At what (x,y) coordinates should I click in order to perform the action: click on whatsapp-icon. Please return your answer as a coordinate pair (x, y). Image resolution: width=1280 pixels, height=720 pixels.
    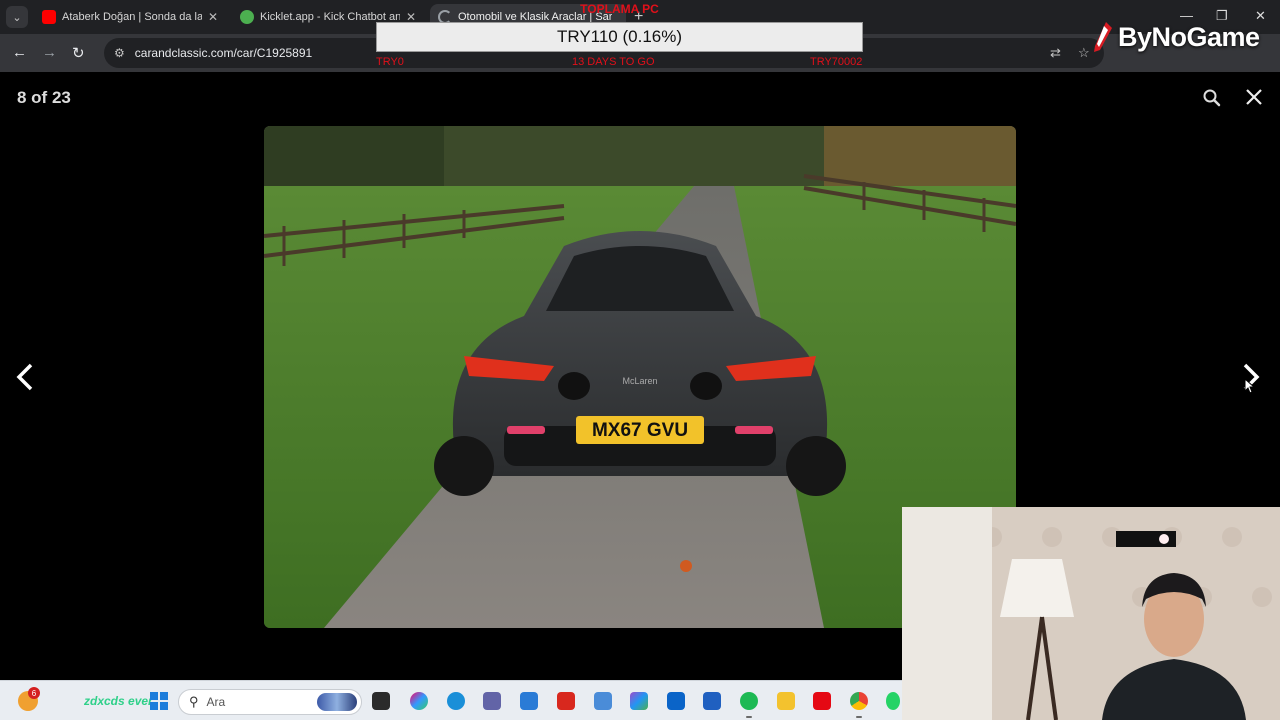
    Looking at the image, I should click on (893, 701).